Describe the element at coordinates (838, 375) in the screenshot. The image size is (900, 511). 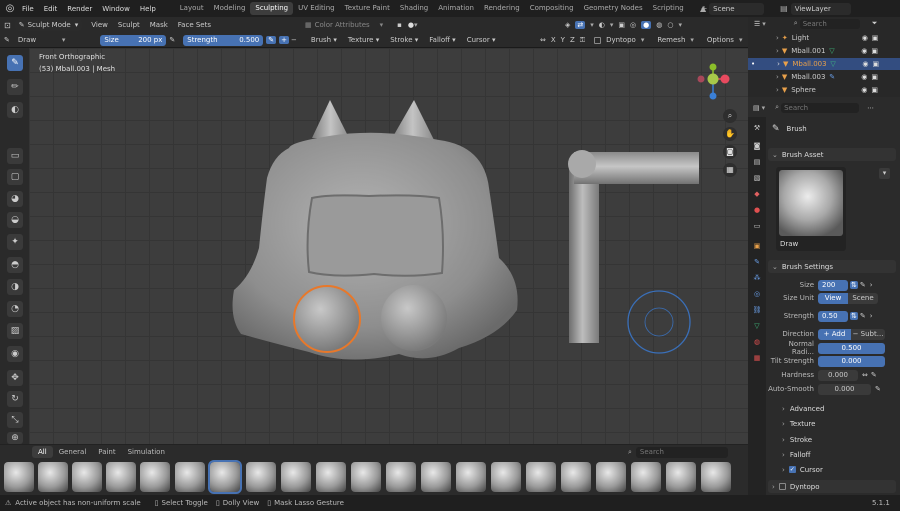
I see `hardness-field: 0.000` at that location.